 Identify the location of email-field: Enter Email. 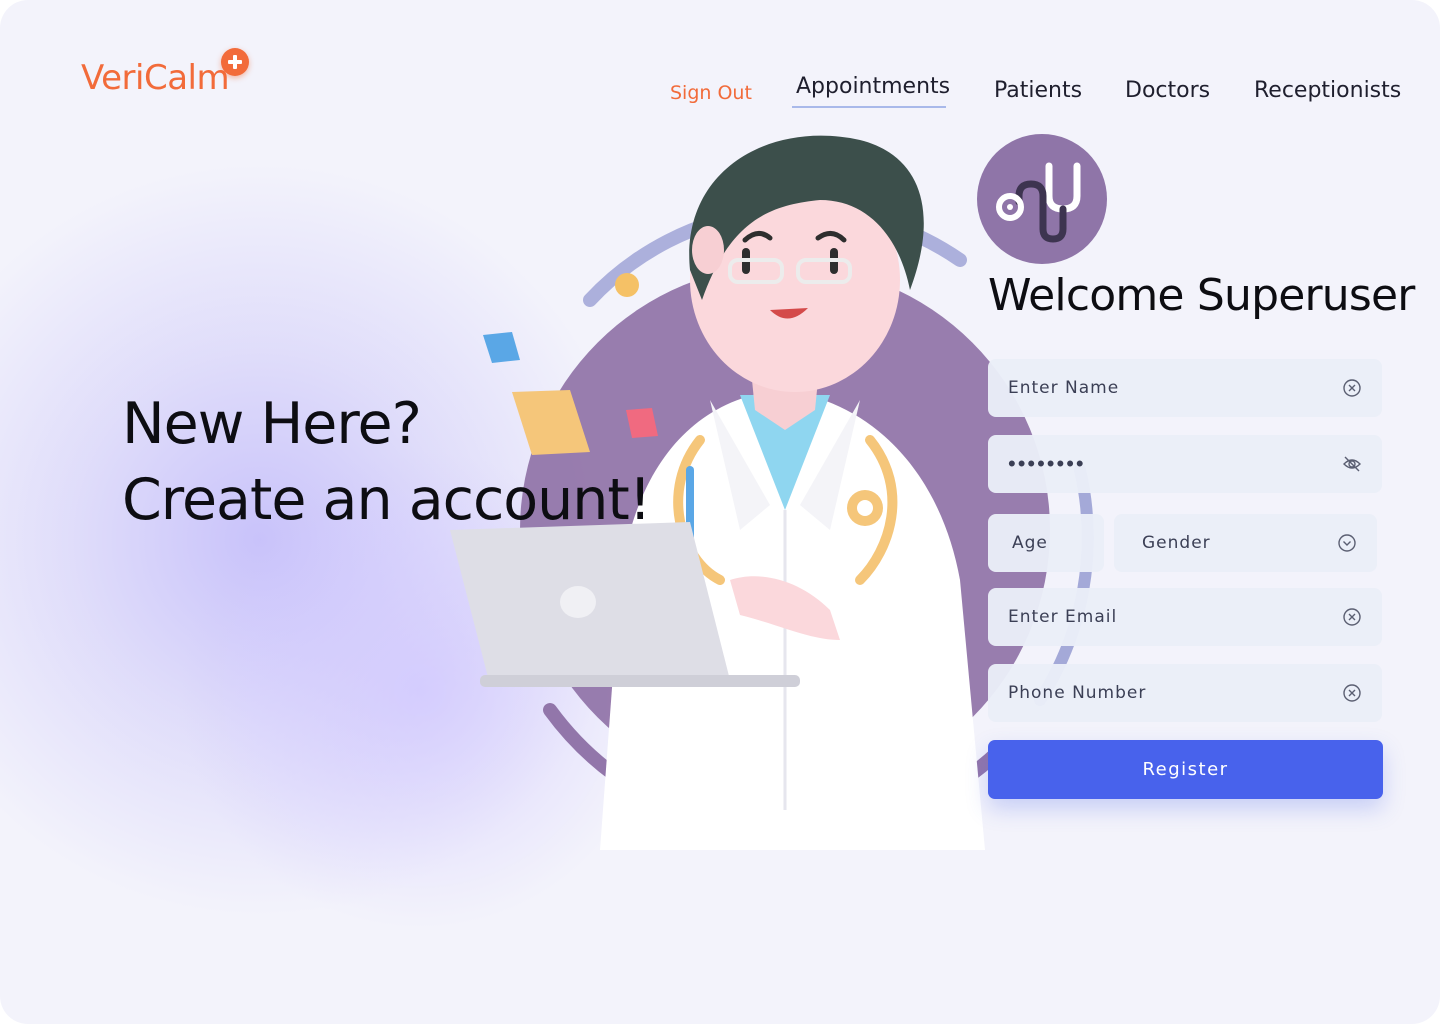
(1185, 617).